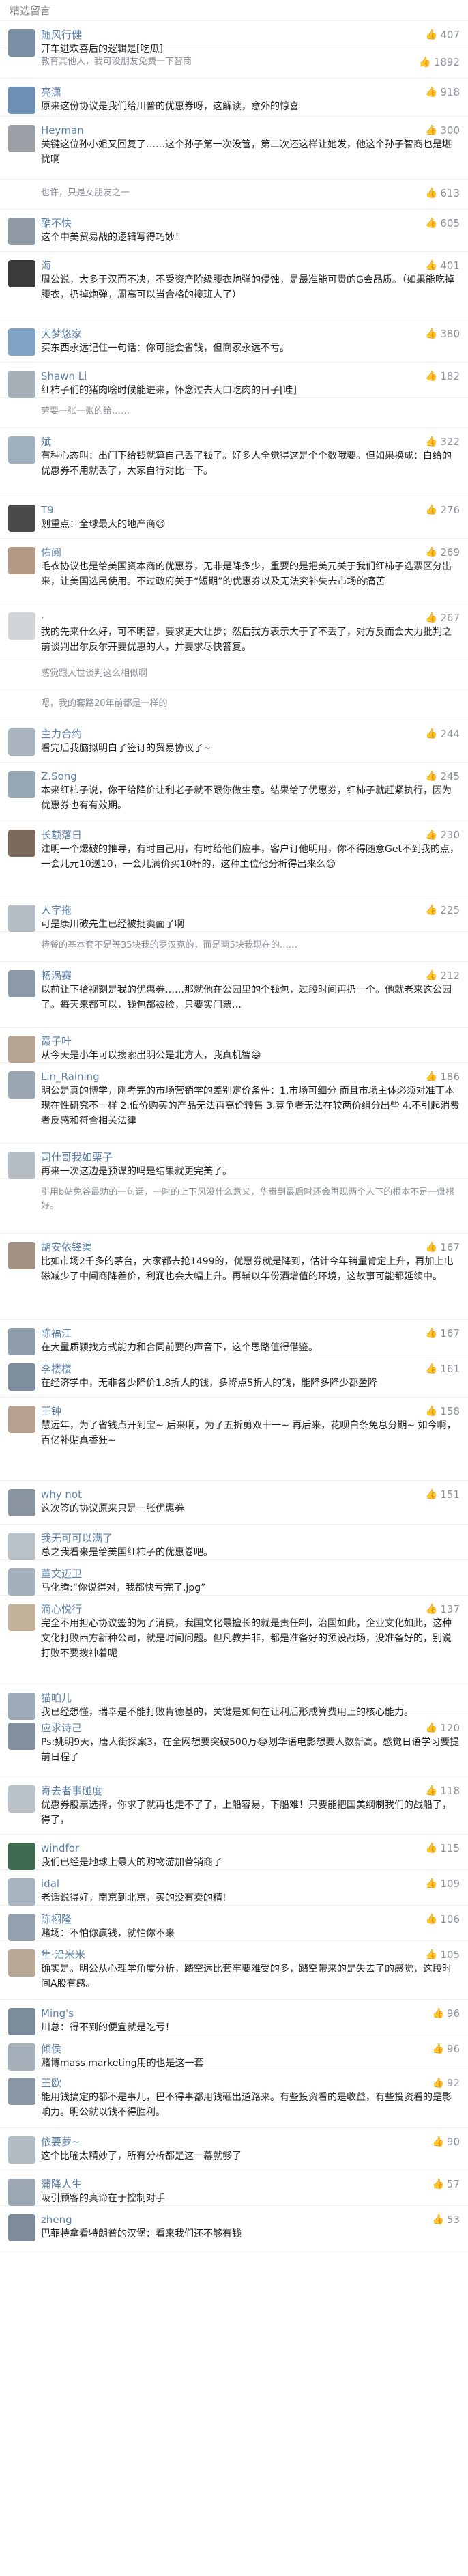 The height and width of the screenshot is (2576, 468). Describe the element at coordinates (443, 376) in the screenshot. I see `like-button: 👍 182` at that location.